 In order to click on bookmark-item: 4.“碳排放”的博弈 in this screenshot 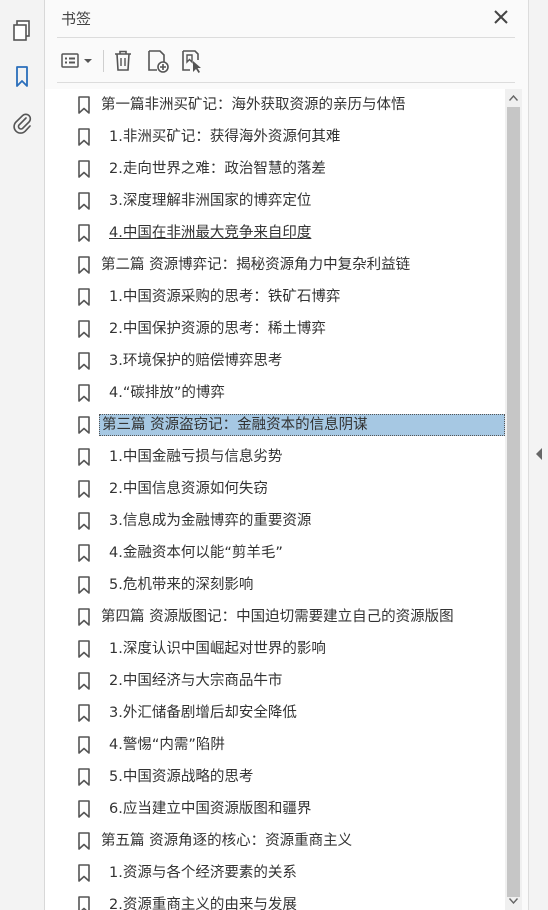, I will do `click(275, 393)`.